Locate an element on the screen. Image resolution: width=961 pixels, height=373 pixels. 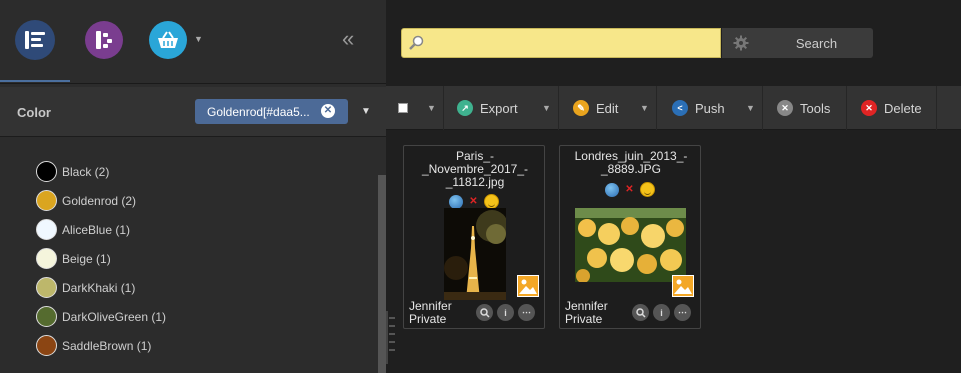
push-button: < Push is located at coordinates (698, 108).